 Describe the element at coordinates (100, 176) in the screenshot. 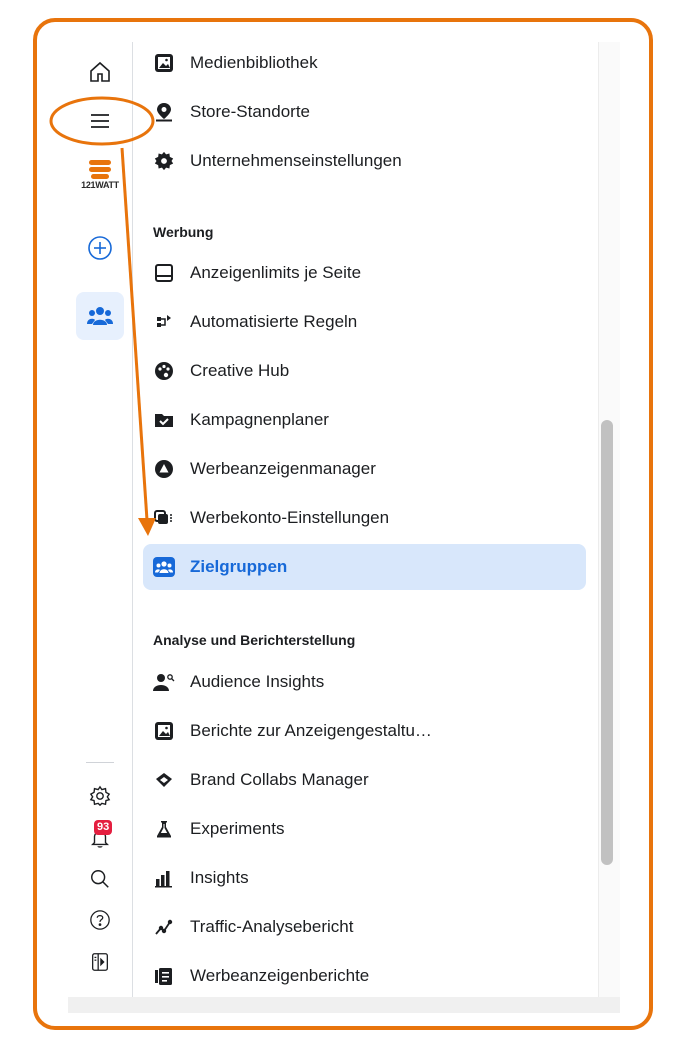

I see `brand-logo: 121WATT` at that location.